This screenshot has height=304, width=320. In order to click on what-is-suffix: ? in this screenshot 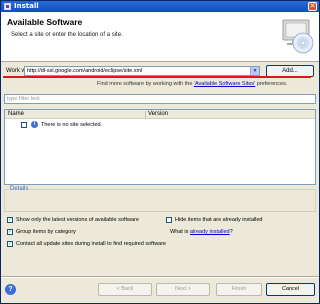, I will do `click(231, 232)`.